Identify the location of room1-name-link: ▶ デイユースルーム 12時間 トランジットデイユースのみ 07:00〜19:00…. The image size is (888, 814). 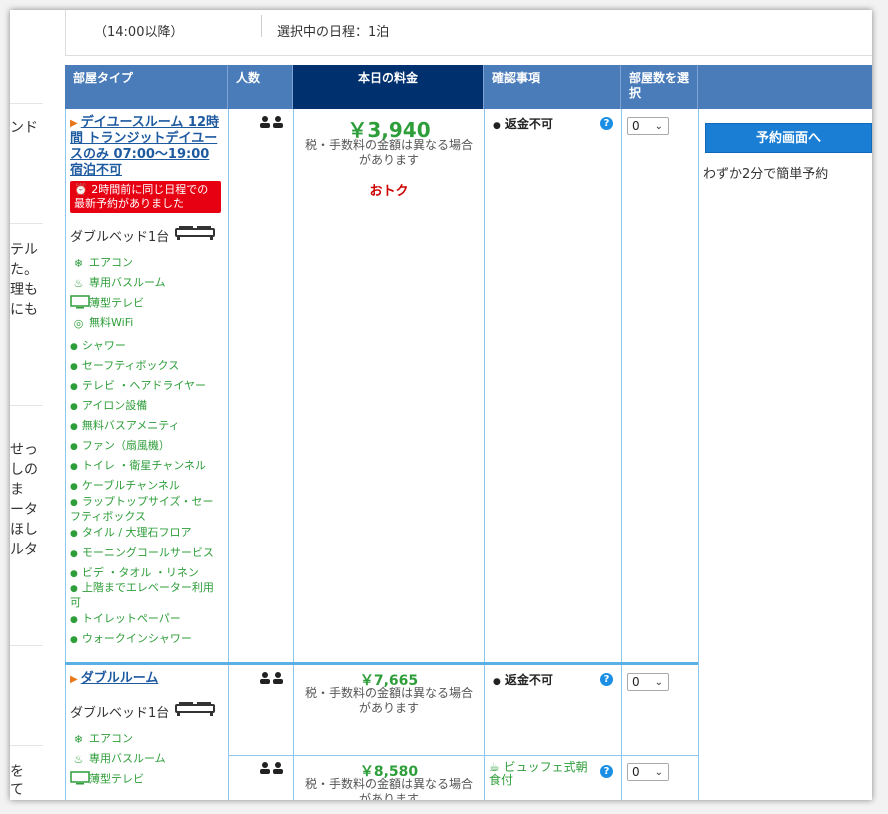
(147, 147).